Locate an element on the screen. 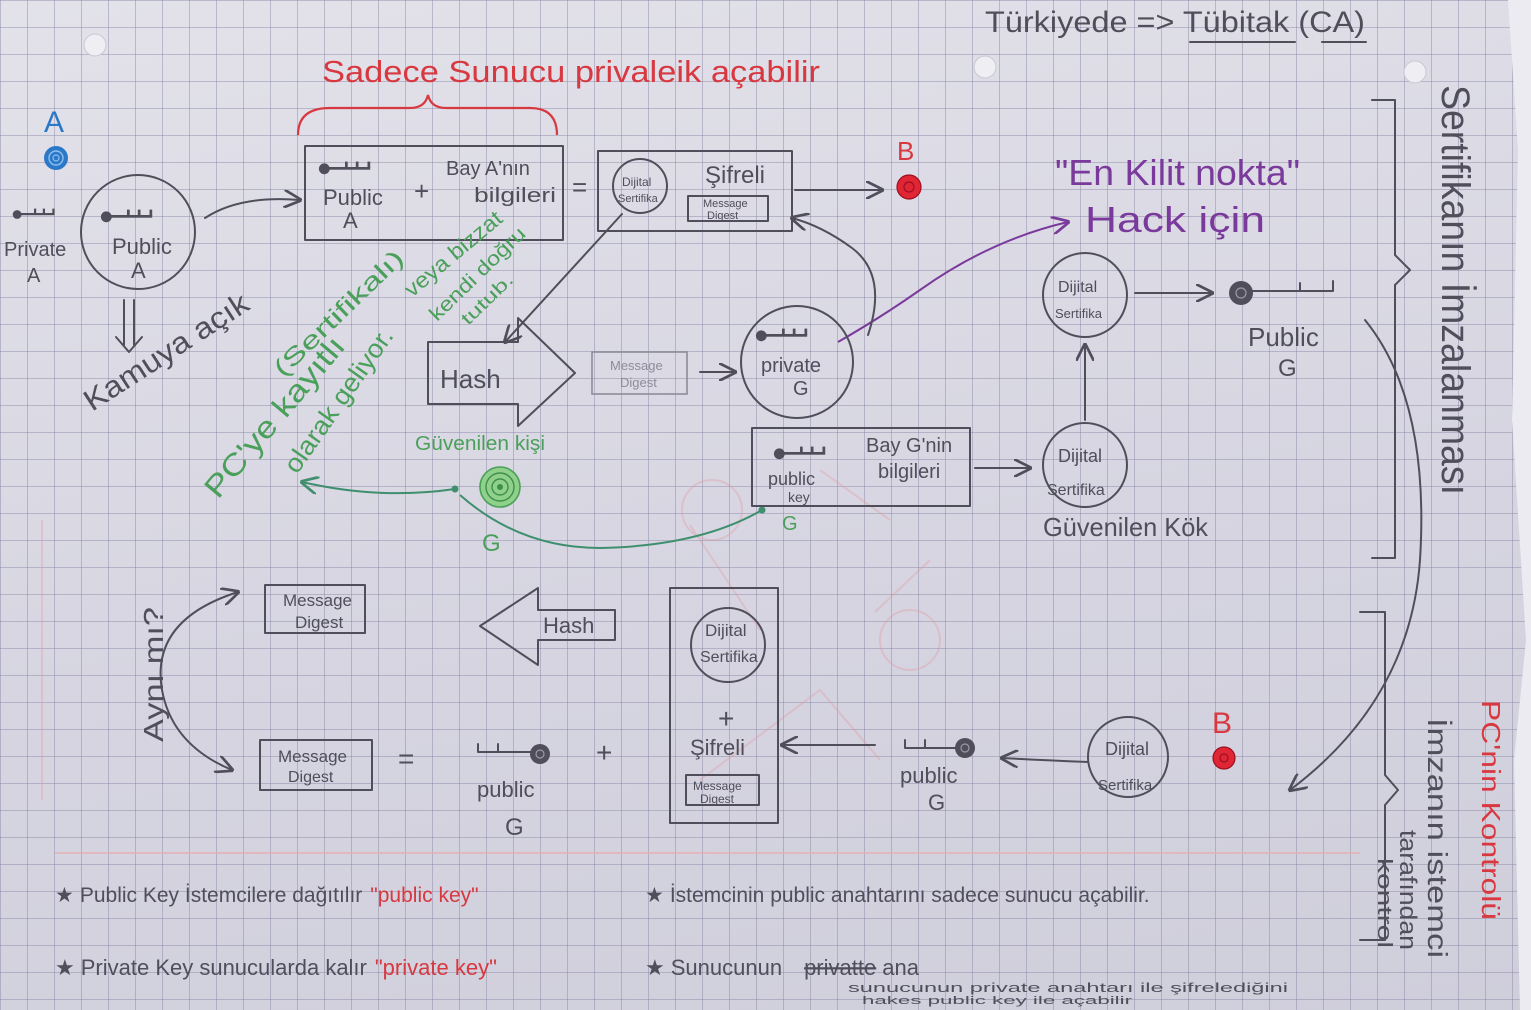  signing-bracket is located at coordinates (1391, 329).